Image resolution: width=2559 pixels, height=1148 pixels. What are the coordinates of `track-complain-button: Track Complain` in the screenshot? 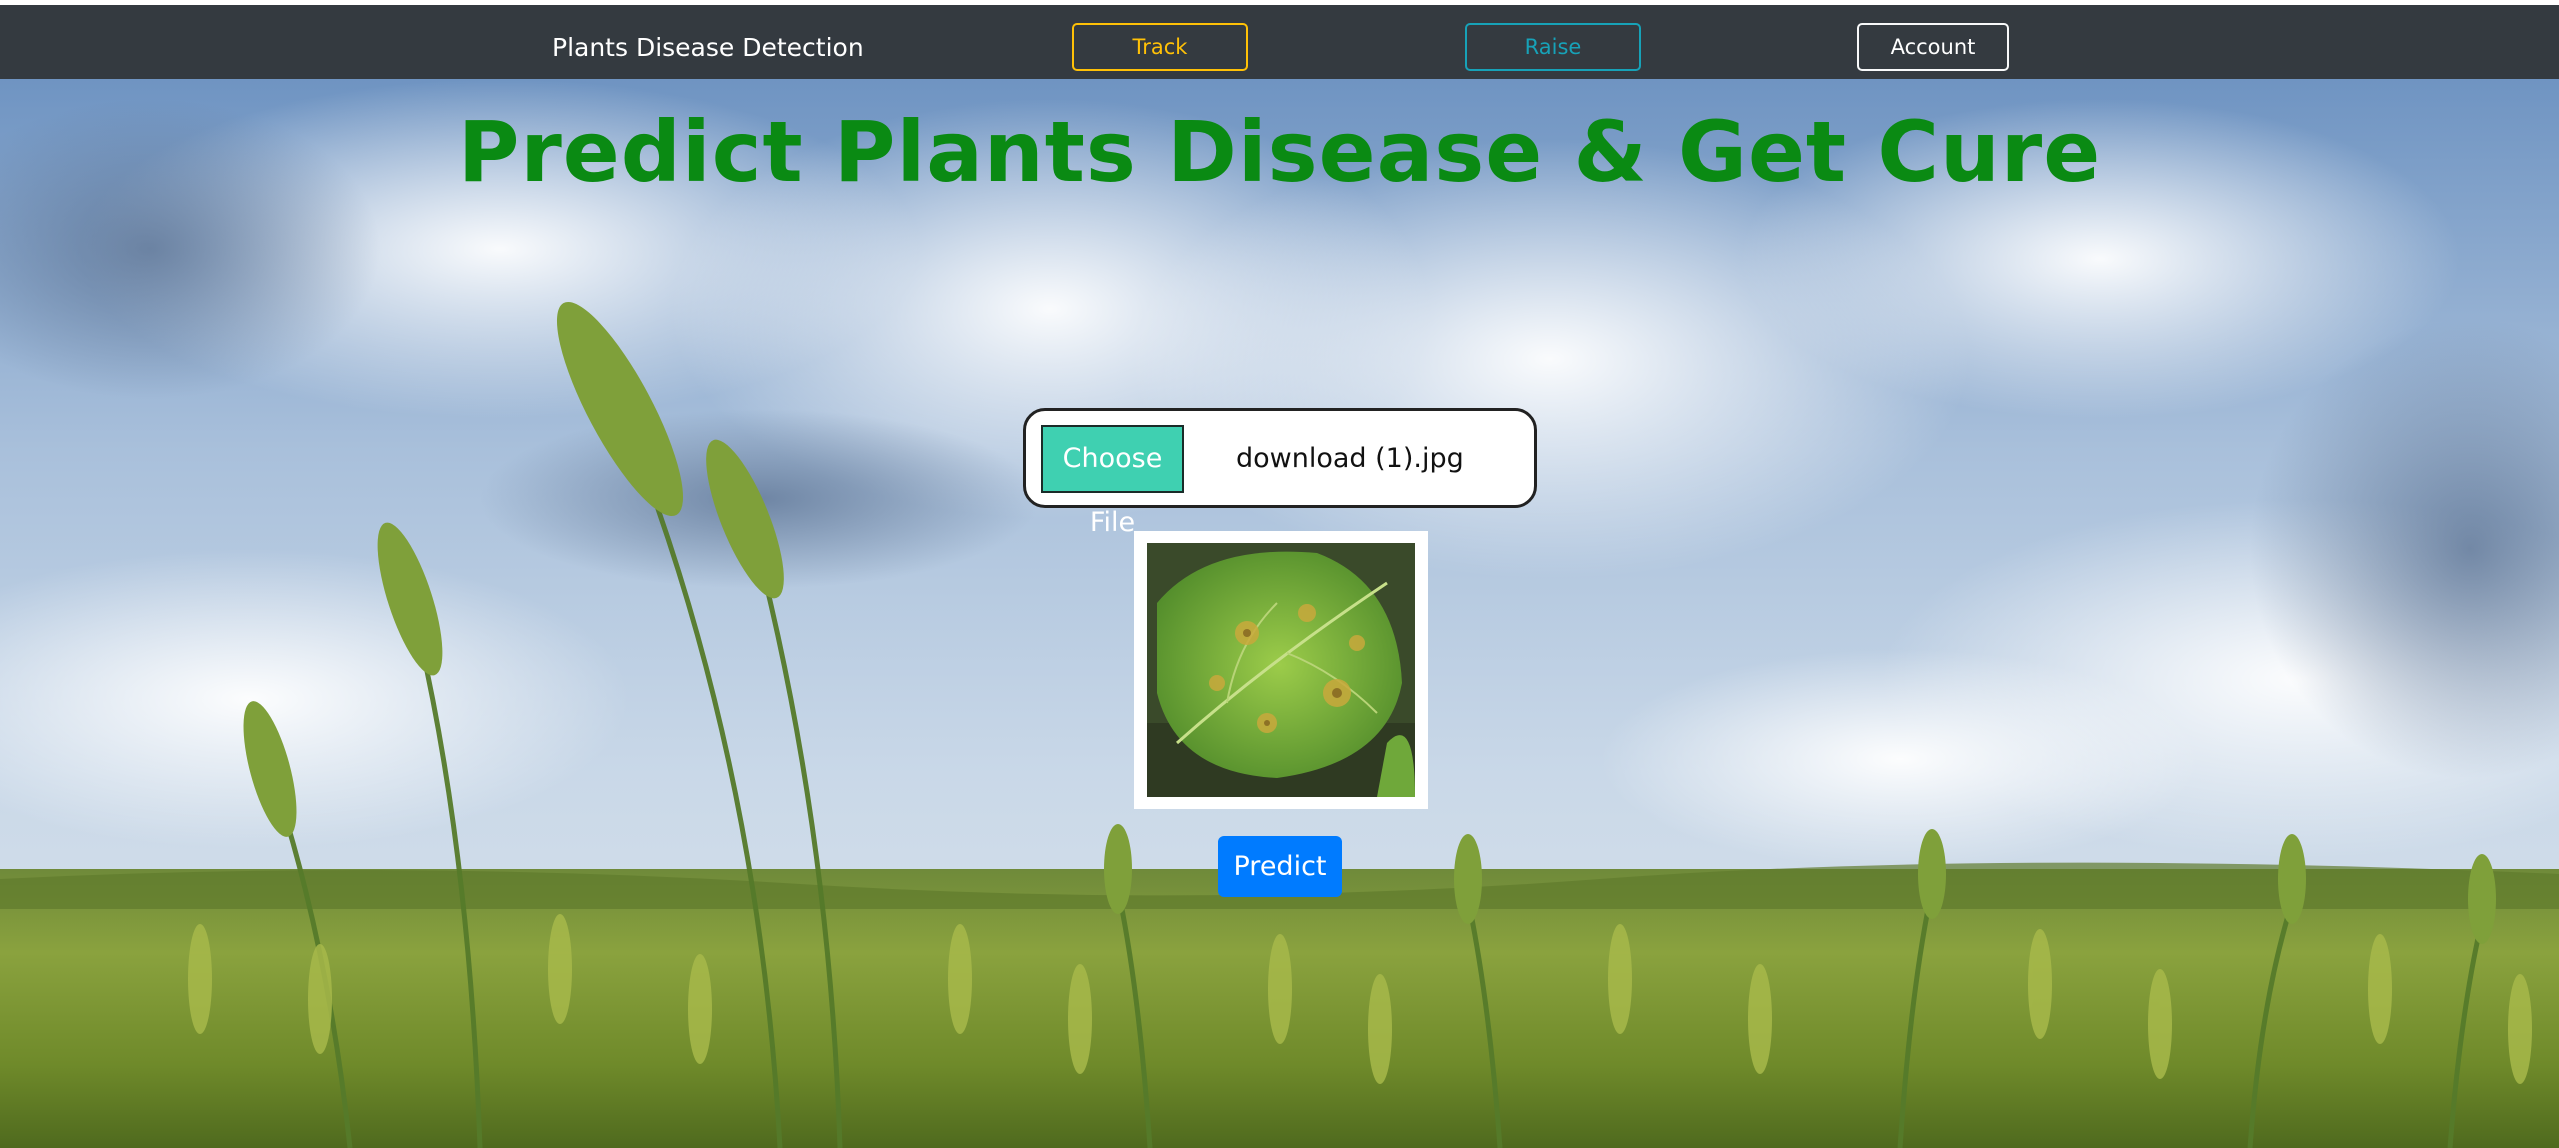 It's located at (1160, 63).